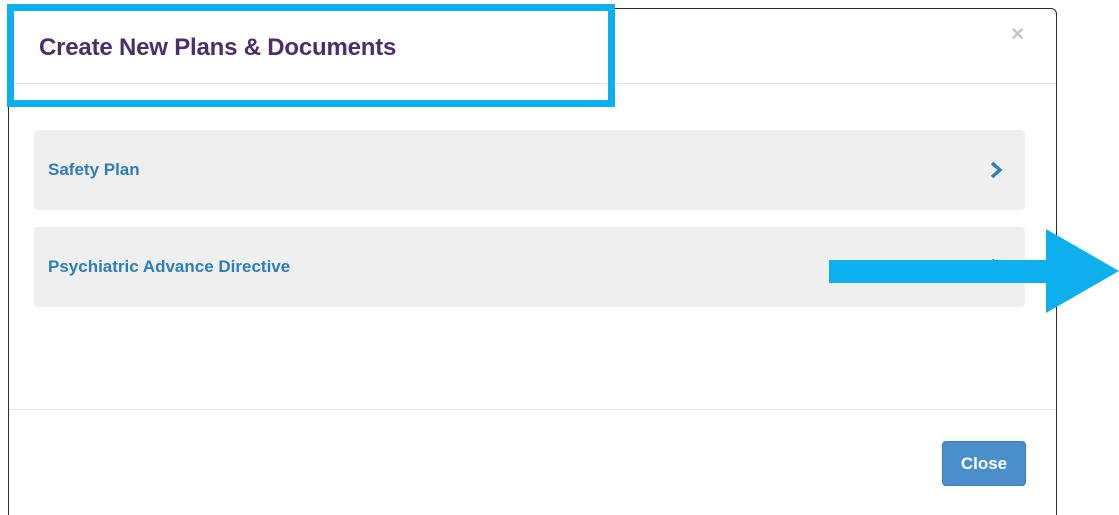 This screenshot has width=1119, height=515. I want to click on list-item-safety-plan: Safety Plan, so click(529, 170).